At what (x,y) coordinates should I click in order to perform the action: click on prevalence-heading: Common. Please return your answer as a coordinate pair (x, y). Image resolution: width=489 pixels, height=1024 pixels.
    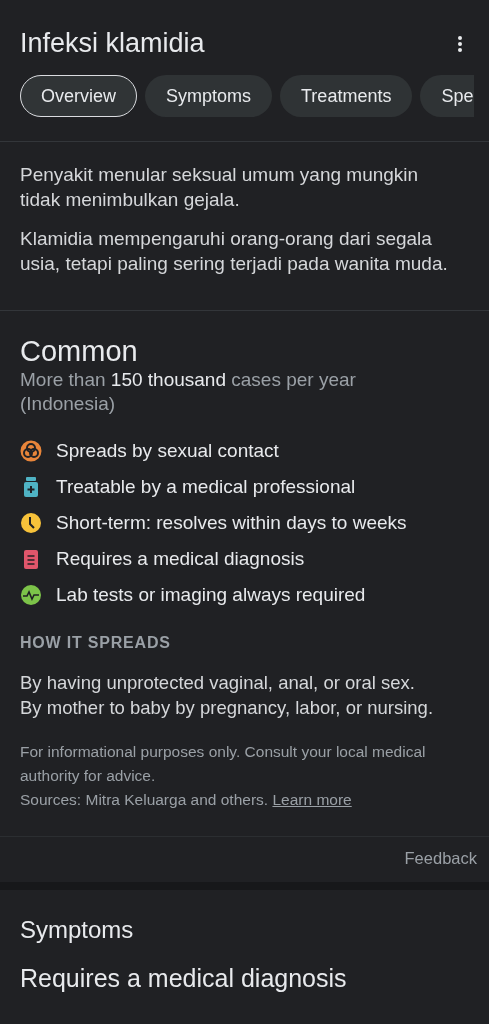
    Looking at the image, I should click on (79, 351).